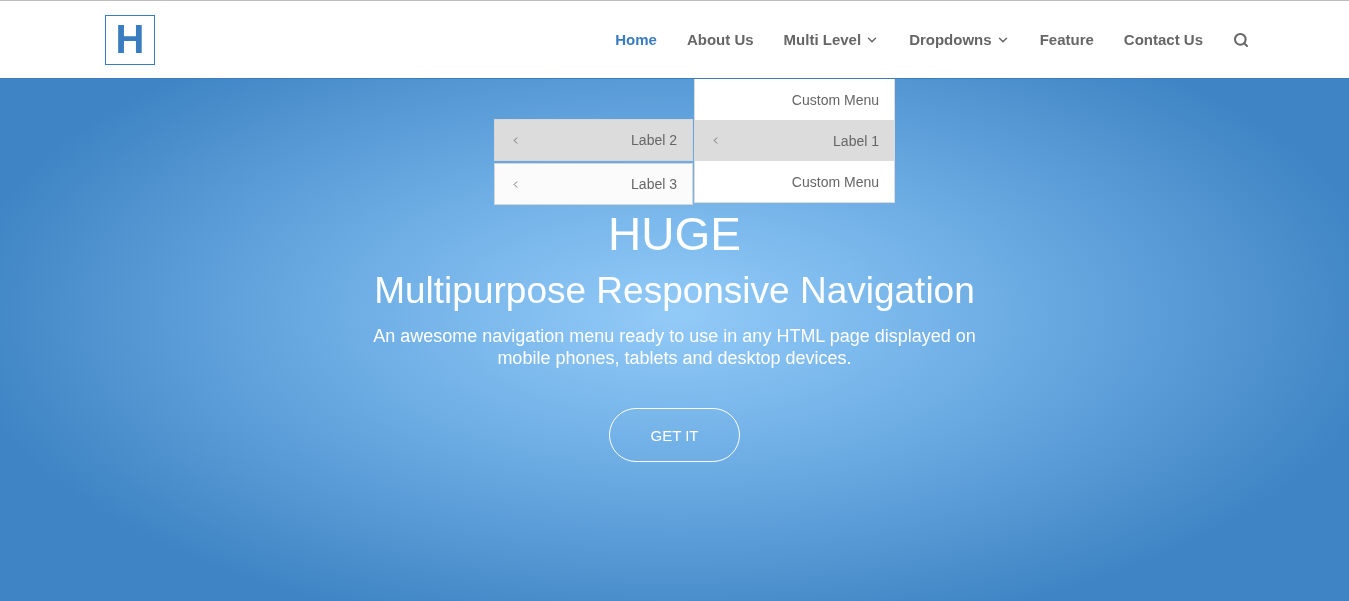 This screenshot has width=1349, height=601. I want to click on menu-item: Label 3, so click(593, 184).